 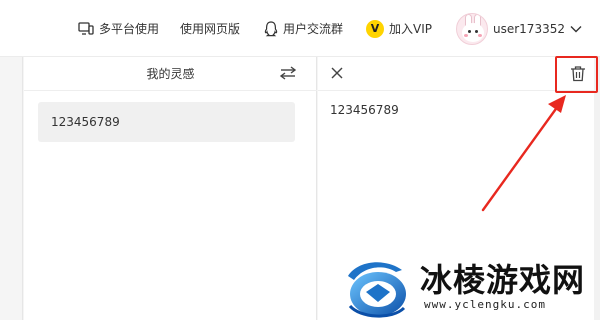 I want to click on delete-highlight-box, so click(x=576, y=74).